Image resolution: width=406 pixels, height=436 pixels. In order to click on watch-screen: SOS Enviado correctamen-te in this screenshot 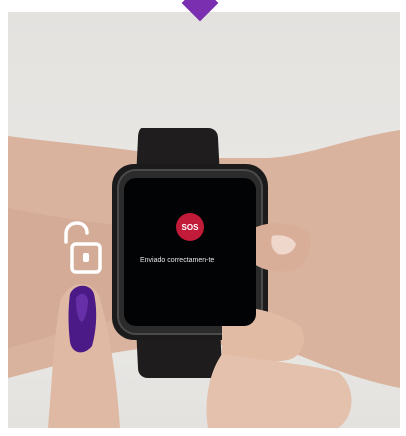, I will do `click(190, 252)`.